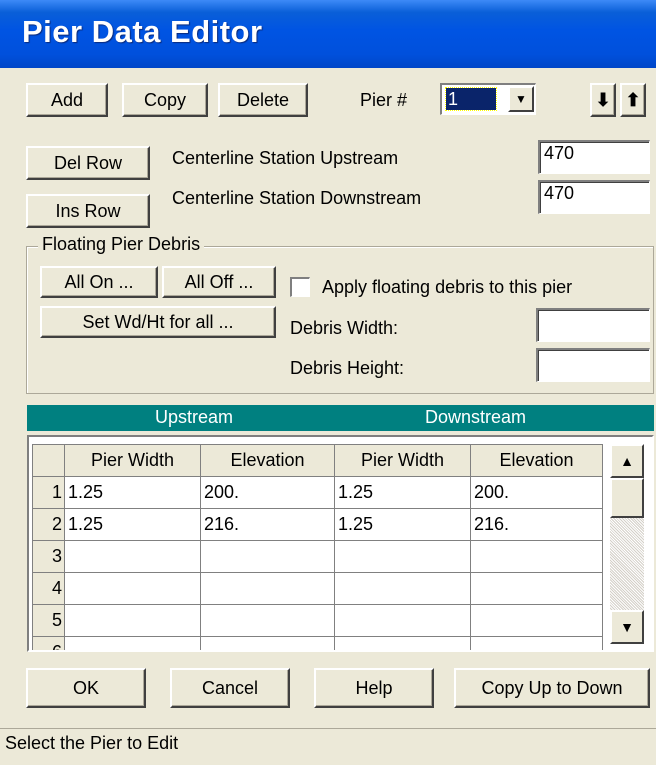 This screenshot has height=765, width=656. Describe the element at coordinates (344, 328) in the screenshot. I see `debris-width-label: Debris Width:` at that location.